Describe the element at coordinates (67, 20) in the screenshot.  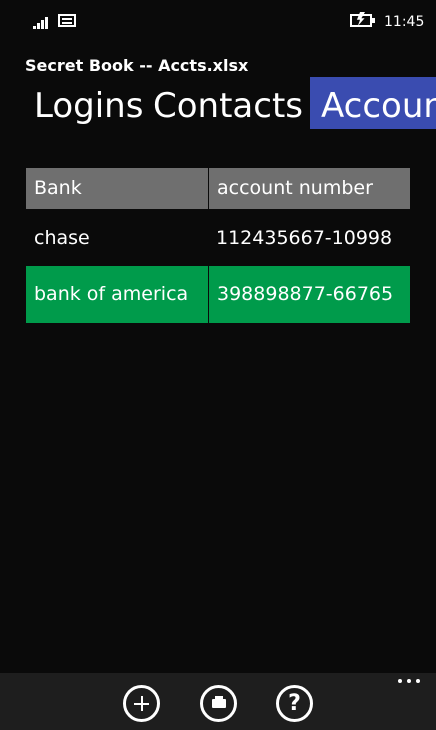
I see `message-icon` at that location.